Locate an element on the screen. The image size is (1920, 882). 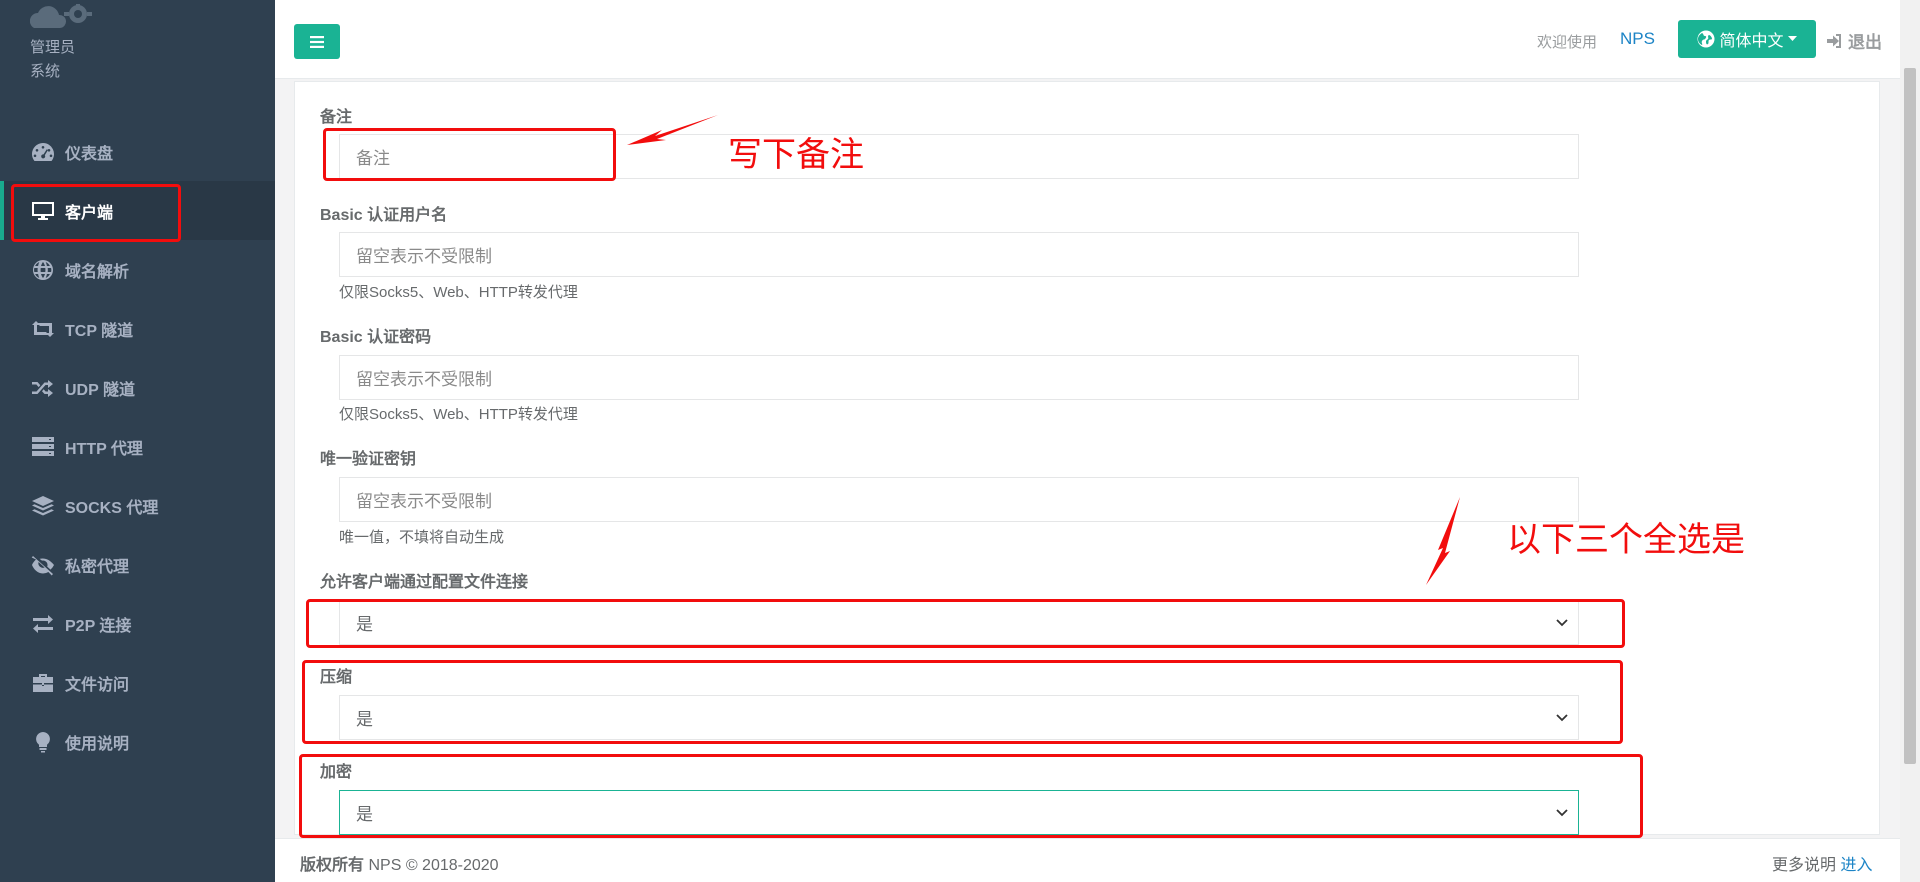
sidebar-item-label: SOCKS 代理 is located at coordinates (112, 508).